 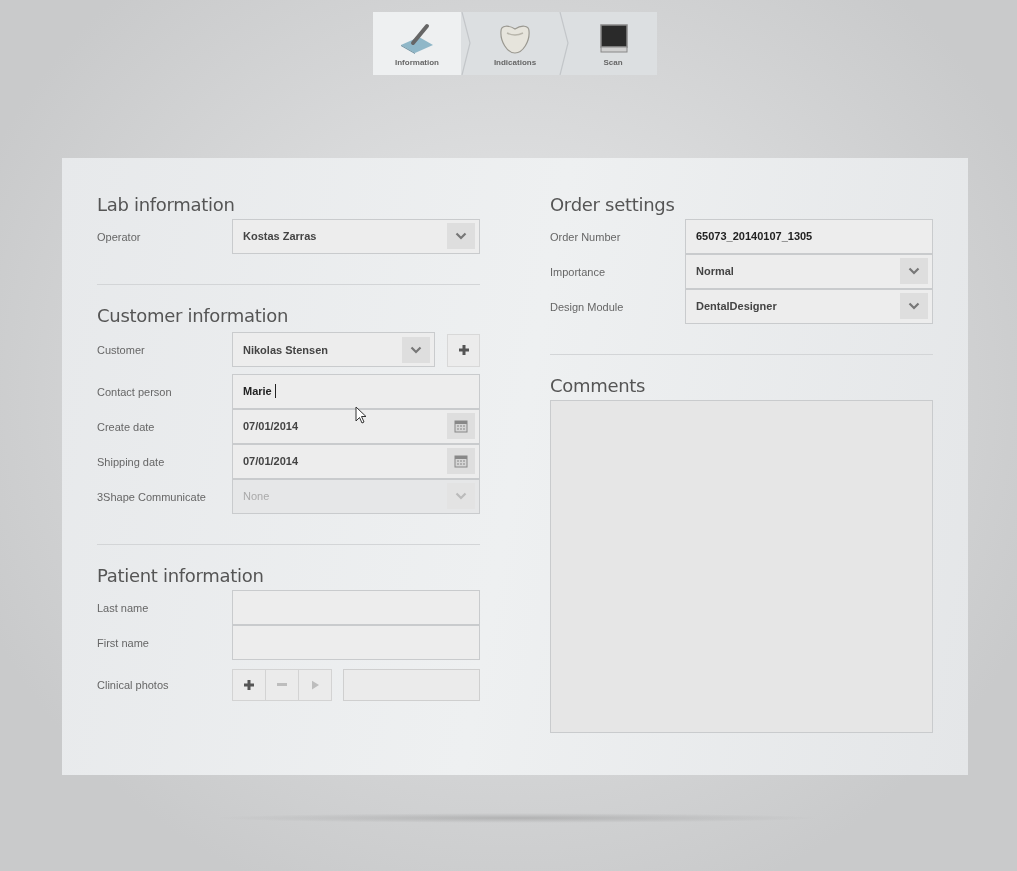 What do you see at coordinates (598, 385) in the screenshot?
I see `section-heading: Comments` at bounding box center [598, 385].